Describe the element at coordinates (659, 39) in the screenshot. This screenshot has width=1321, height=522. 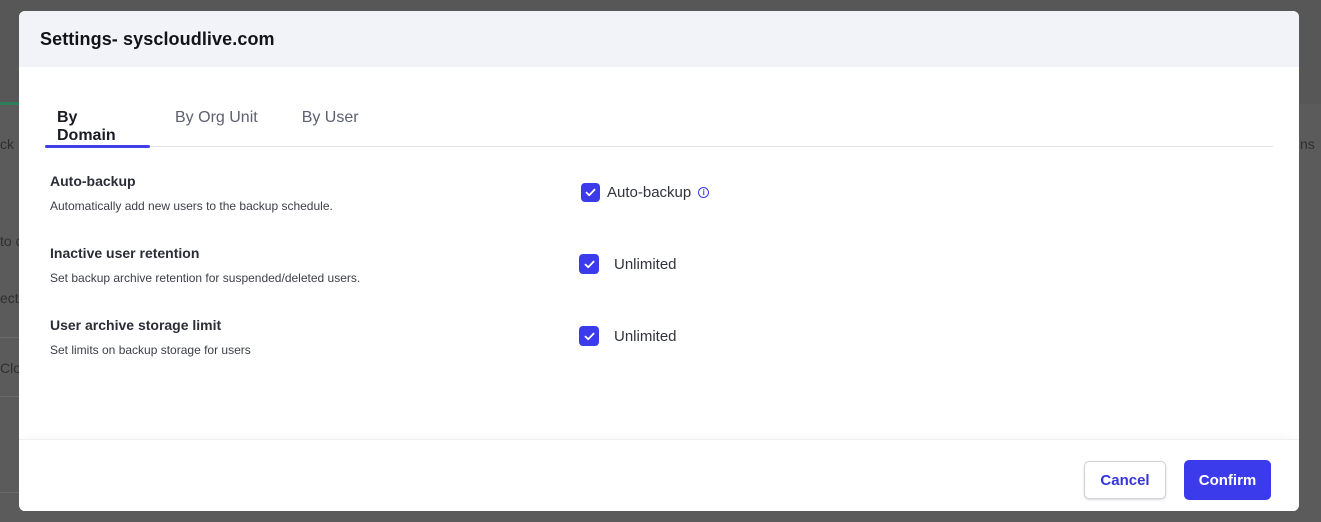
I see `modal-header: Settings- syscloudlive.com` at that location.